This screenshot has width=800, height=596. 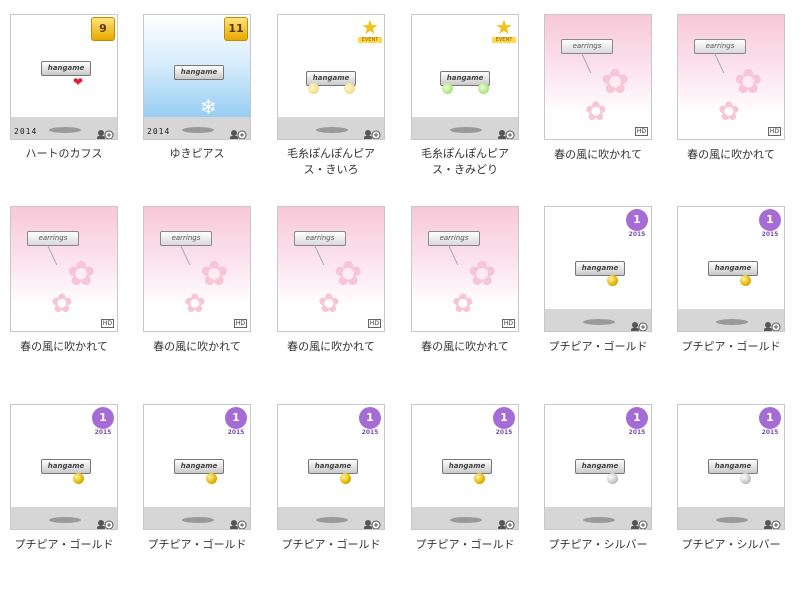 I want to click on item-name: ハートのカフス, so click(x=64, y=154).